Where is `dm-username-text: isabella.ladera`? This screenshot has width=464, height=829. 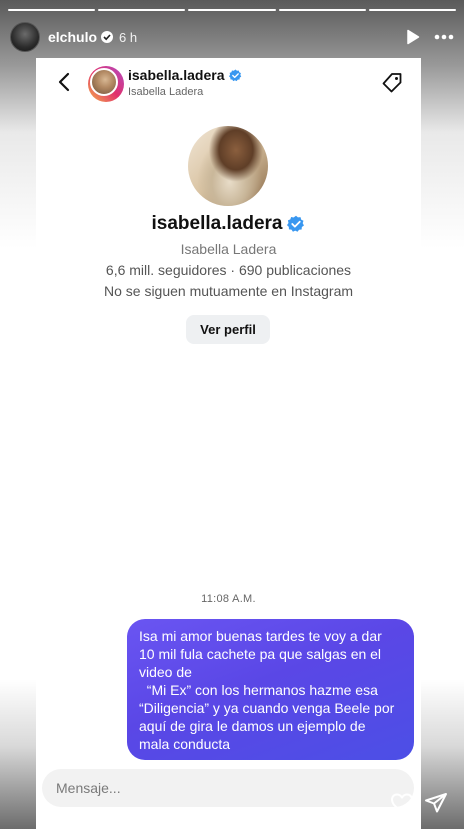 dm-username-text: isabella.ladera is located at coordinates (176, 75).